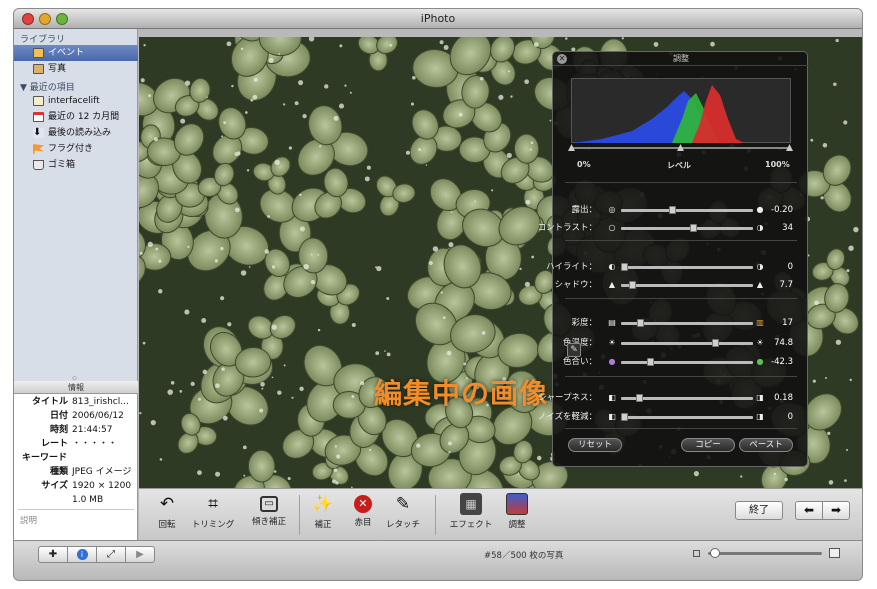 This screenshot has width=877, height=589. Describe the element at coordinates (524, 556) in the screenshot. I see `photo-count: #58／500 枚の写真` at that location.